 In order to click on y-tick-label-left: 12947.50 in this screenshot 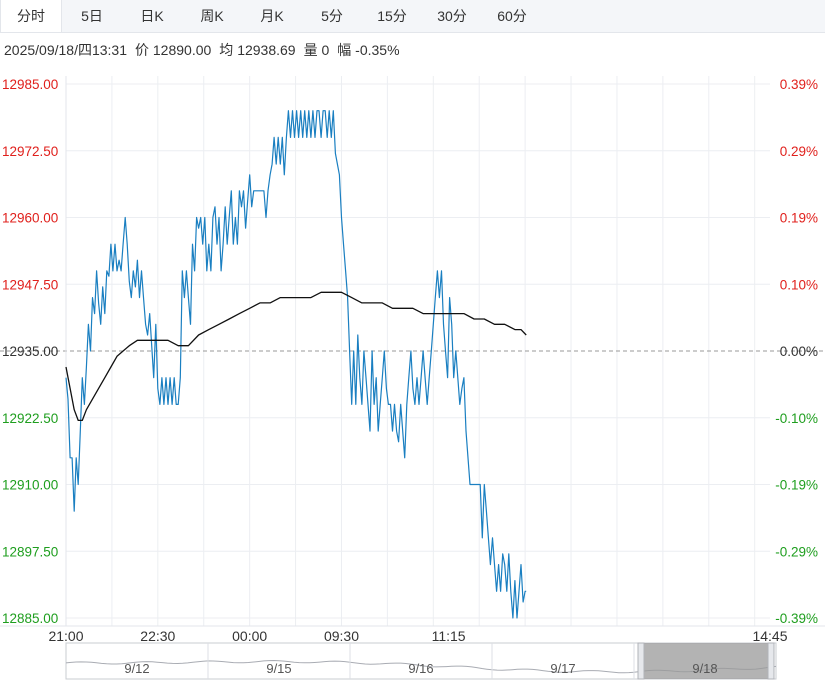, I will do `click(30, 284)`.